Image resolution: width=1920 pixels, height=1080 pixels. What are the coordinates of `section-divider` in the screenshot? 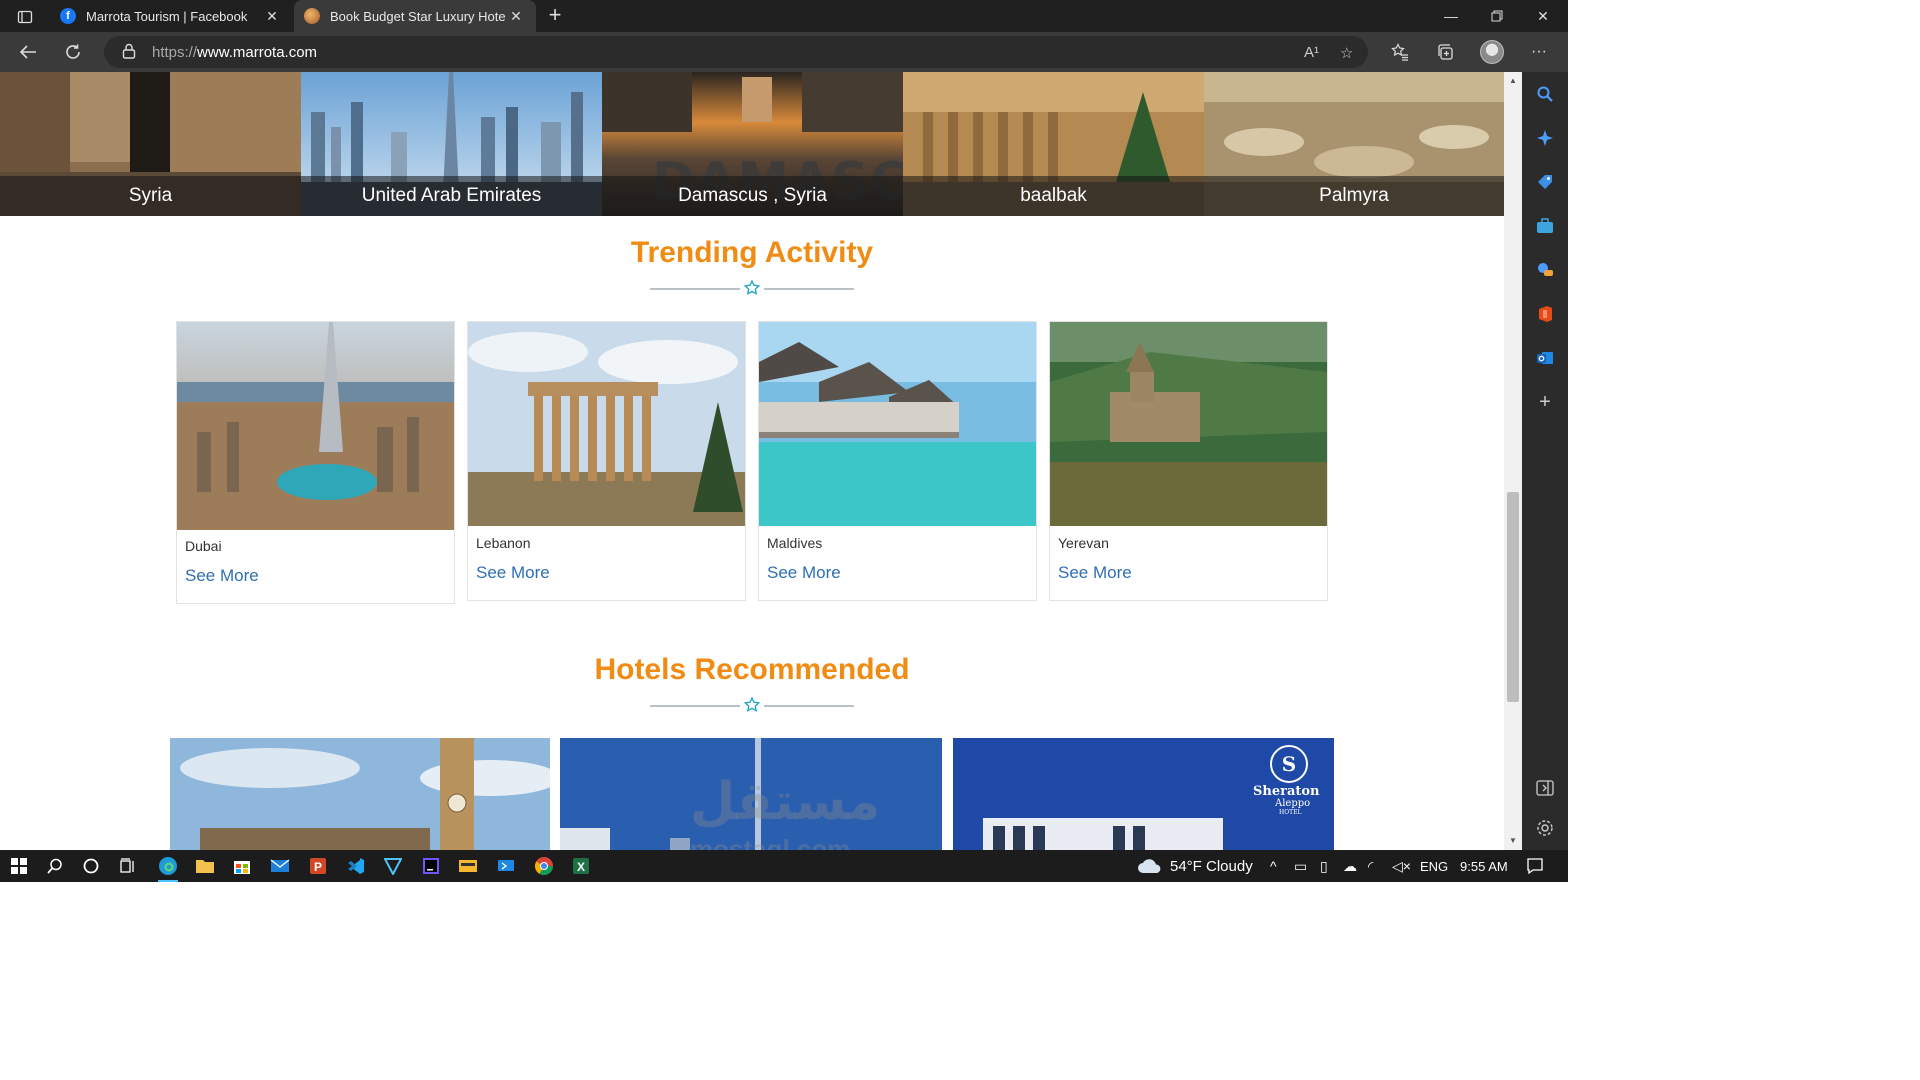 It's located at (752, 289).